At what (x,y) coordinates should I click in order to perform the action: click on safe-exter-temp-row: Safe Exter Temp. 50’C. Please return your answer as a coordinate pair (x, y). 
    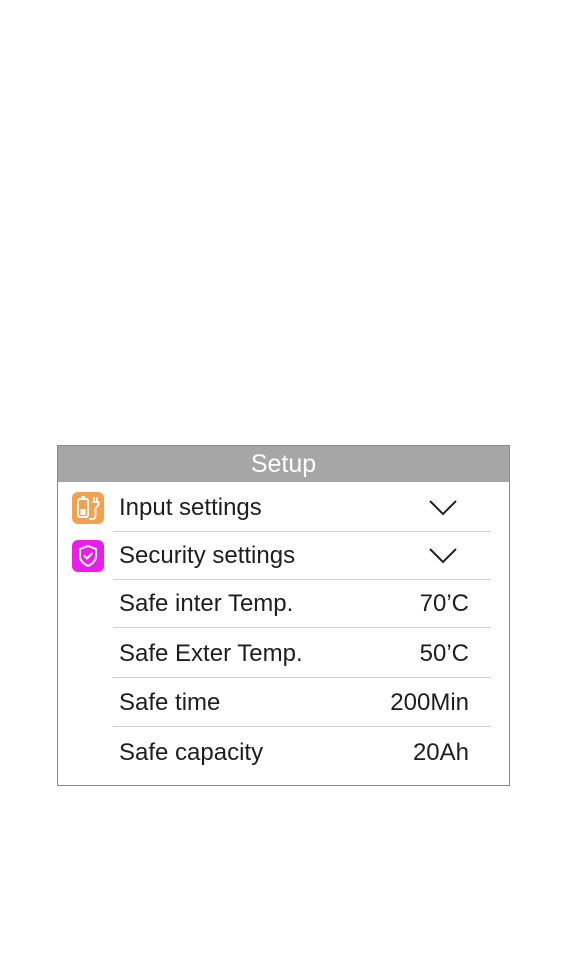
    Looking at the image, I should click on (302, 654).